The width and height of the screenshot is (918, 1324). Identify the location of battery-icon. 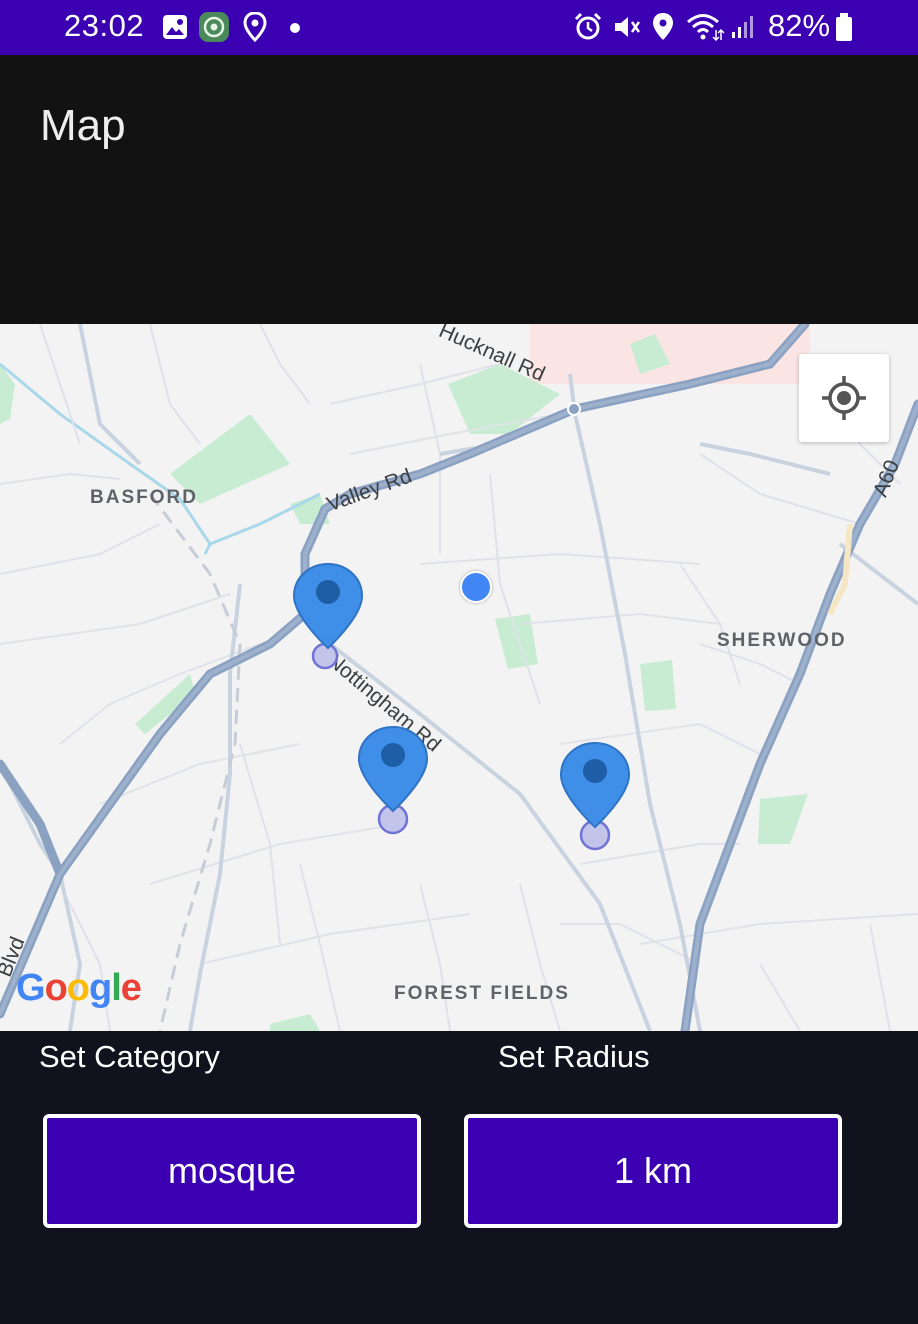
(844, 27).